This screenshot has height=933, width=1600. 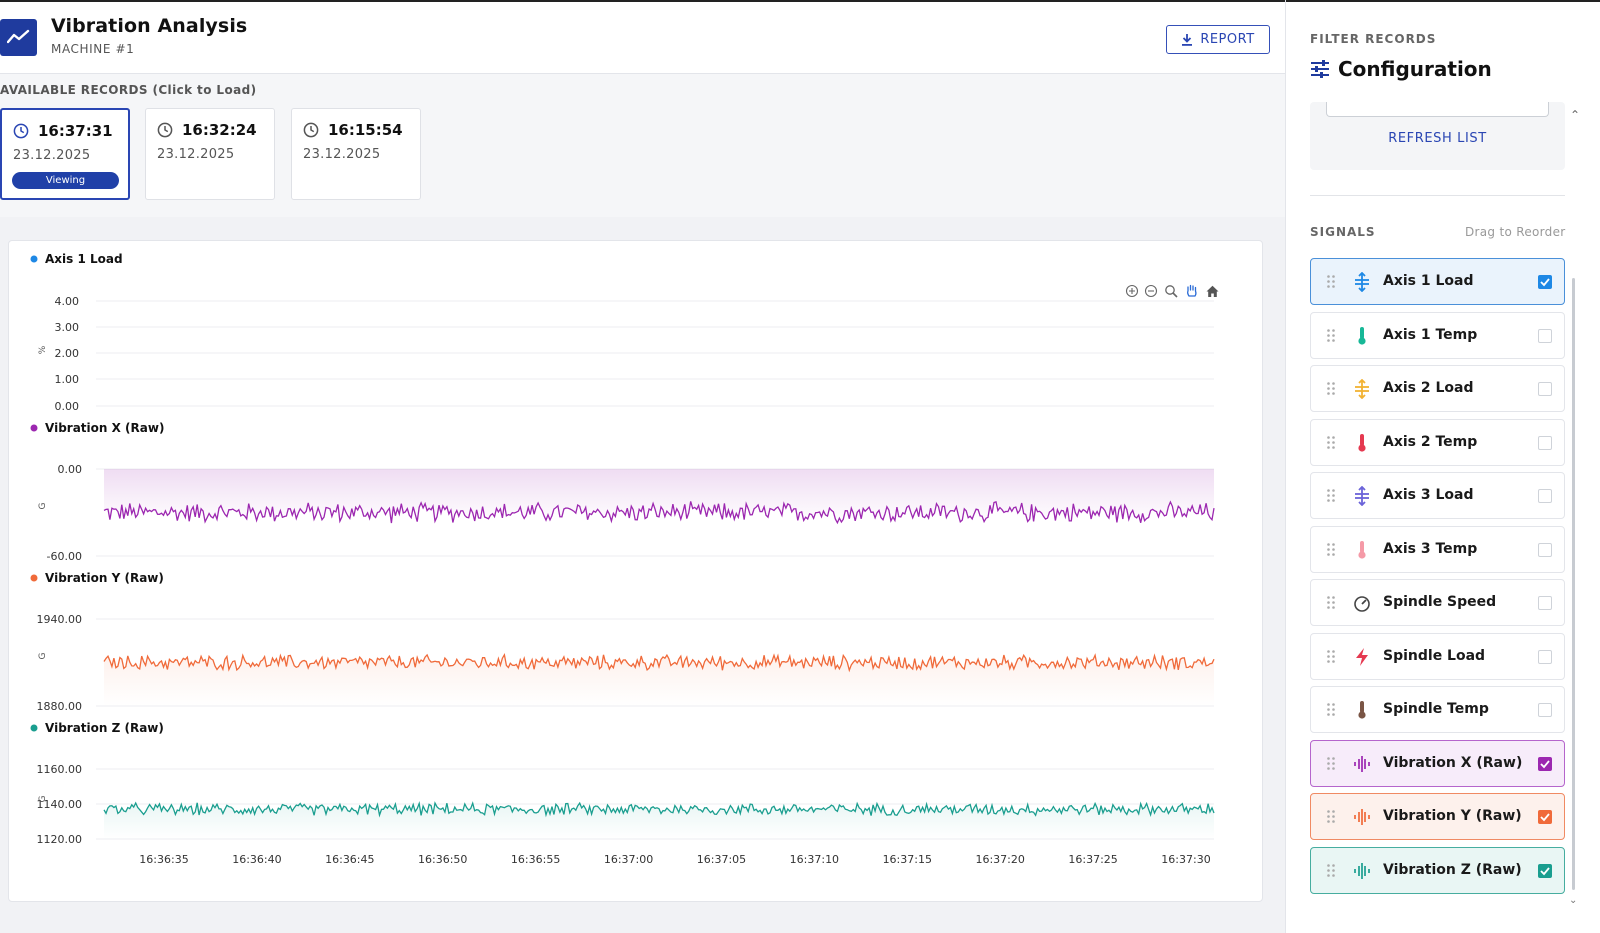 I want to click on scroll-down-icon: ⌄, so click(x=1573, y=900).